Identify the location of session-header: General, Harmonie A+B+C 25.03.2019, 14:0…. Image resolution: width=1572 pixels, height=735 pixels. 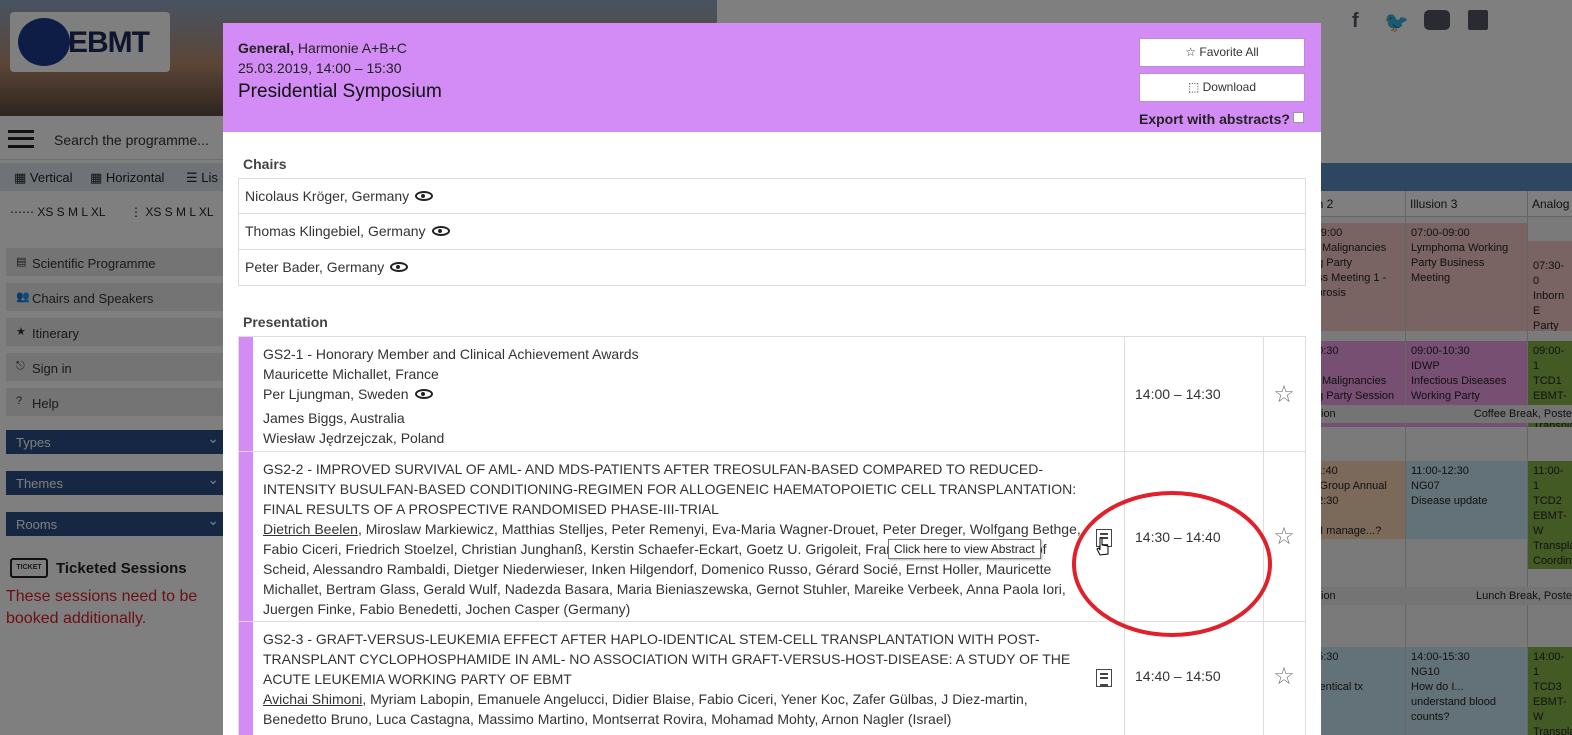
(772, 77).